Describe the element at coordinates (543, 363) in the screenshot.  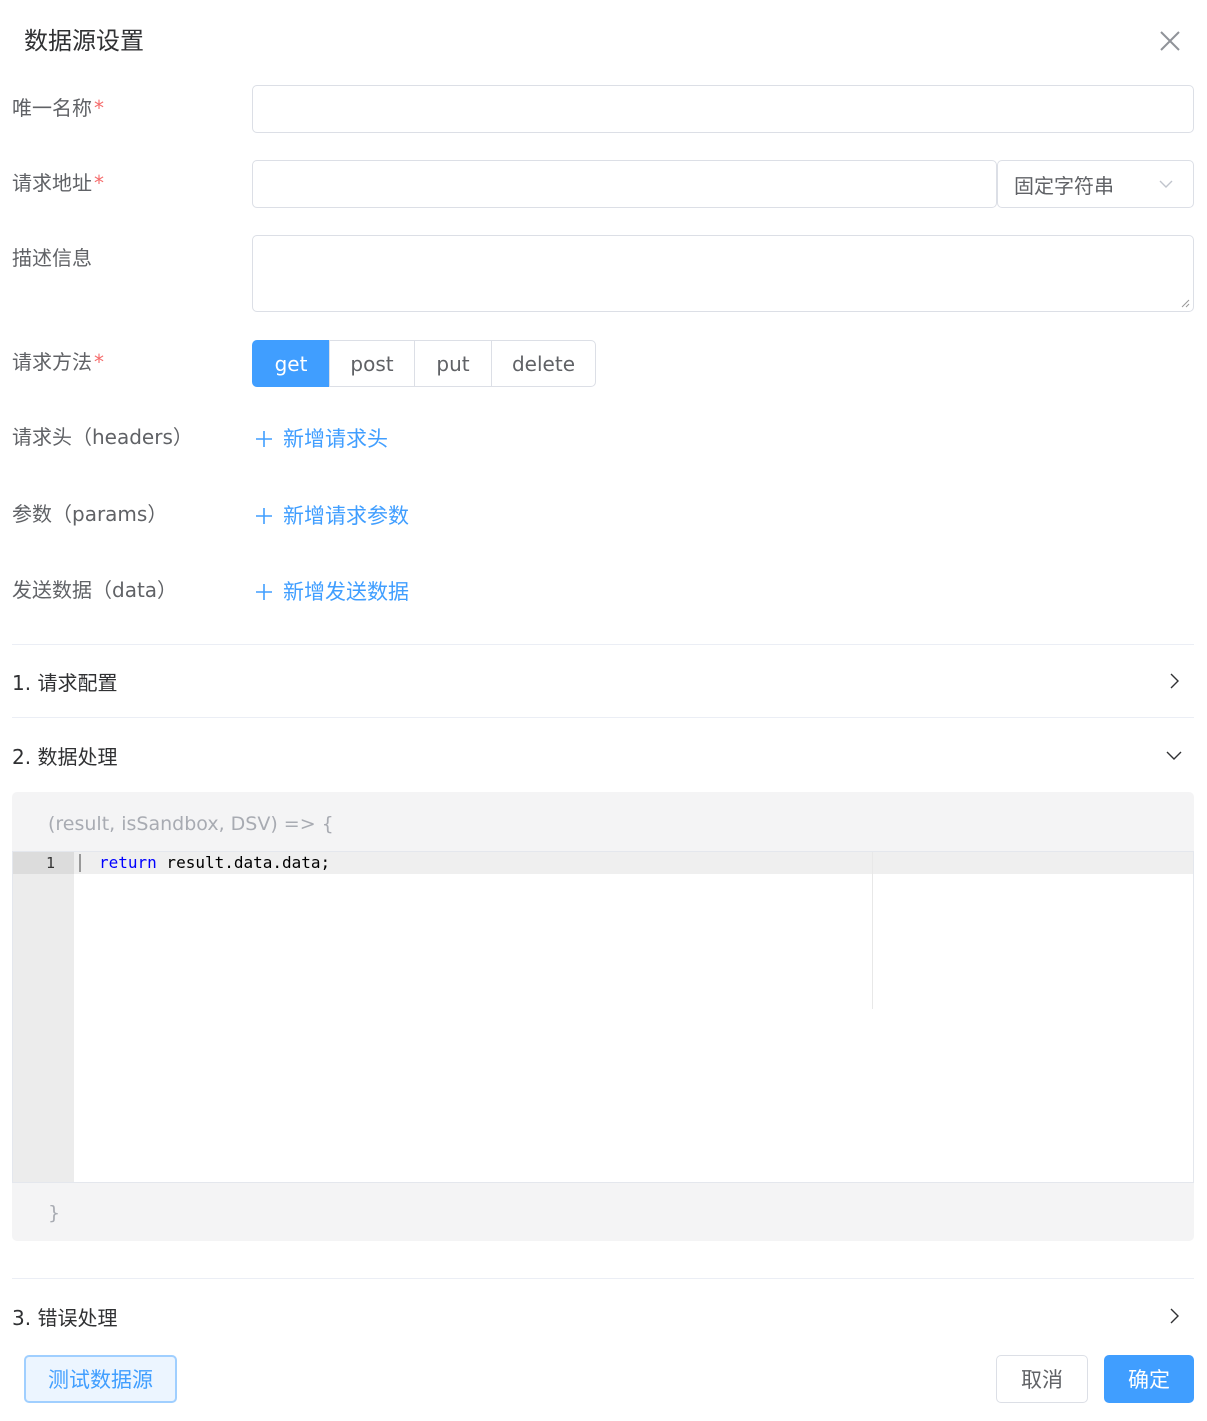
I see `method-delete-button: delete` at that location.